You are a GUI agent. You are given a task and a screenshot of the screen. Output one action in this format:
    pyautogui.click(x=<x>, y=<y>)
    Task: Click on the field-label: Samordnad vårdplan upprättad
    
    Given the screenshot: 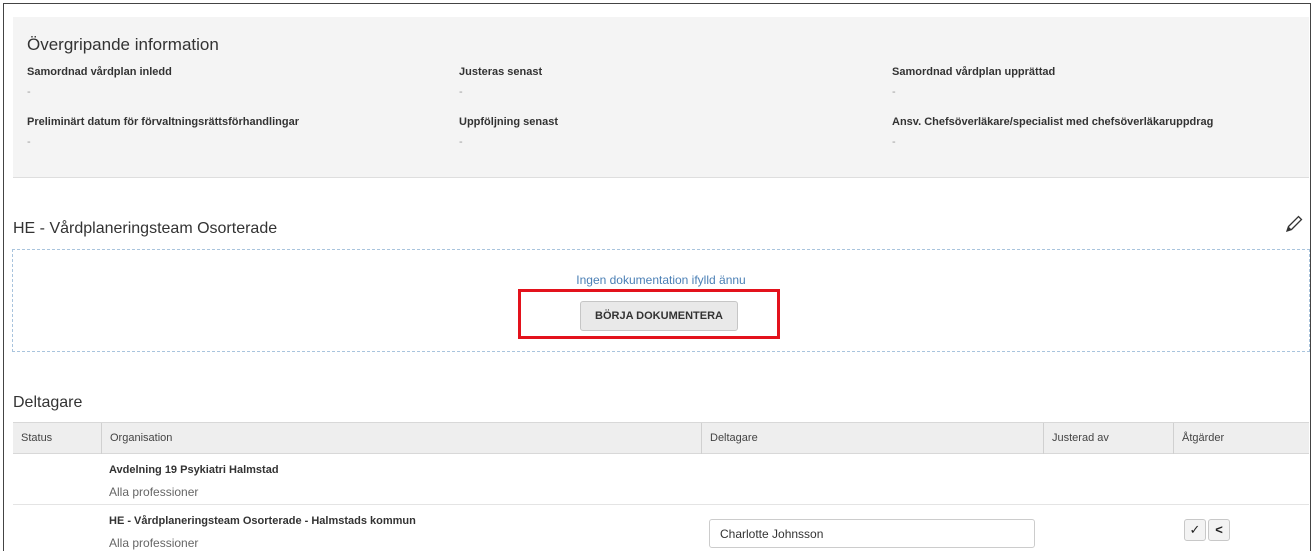 What is the action you would take?
    pyautogui.click(x=974, y=72)
    